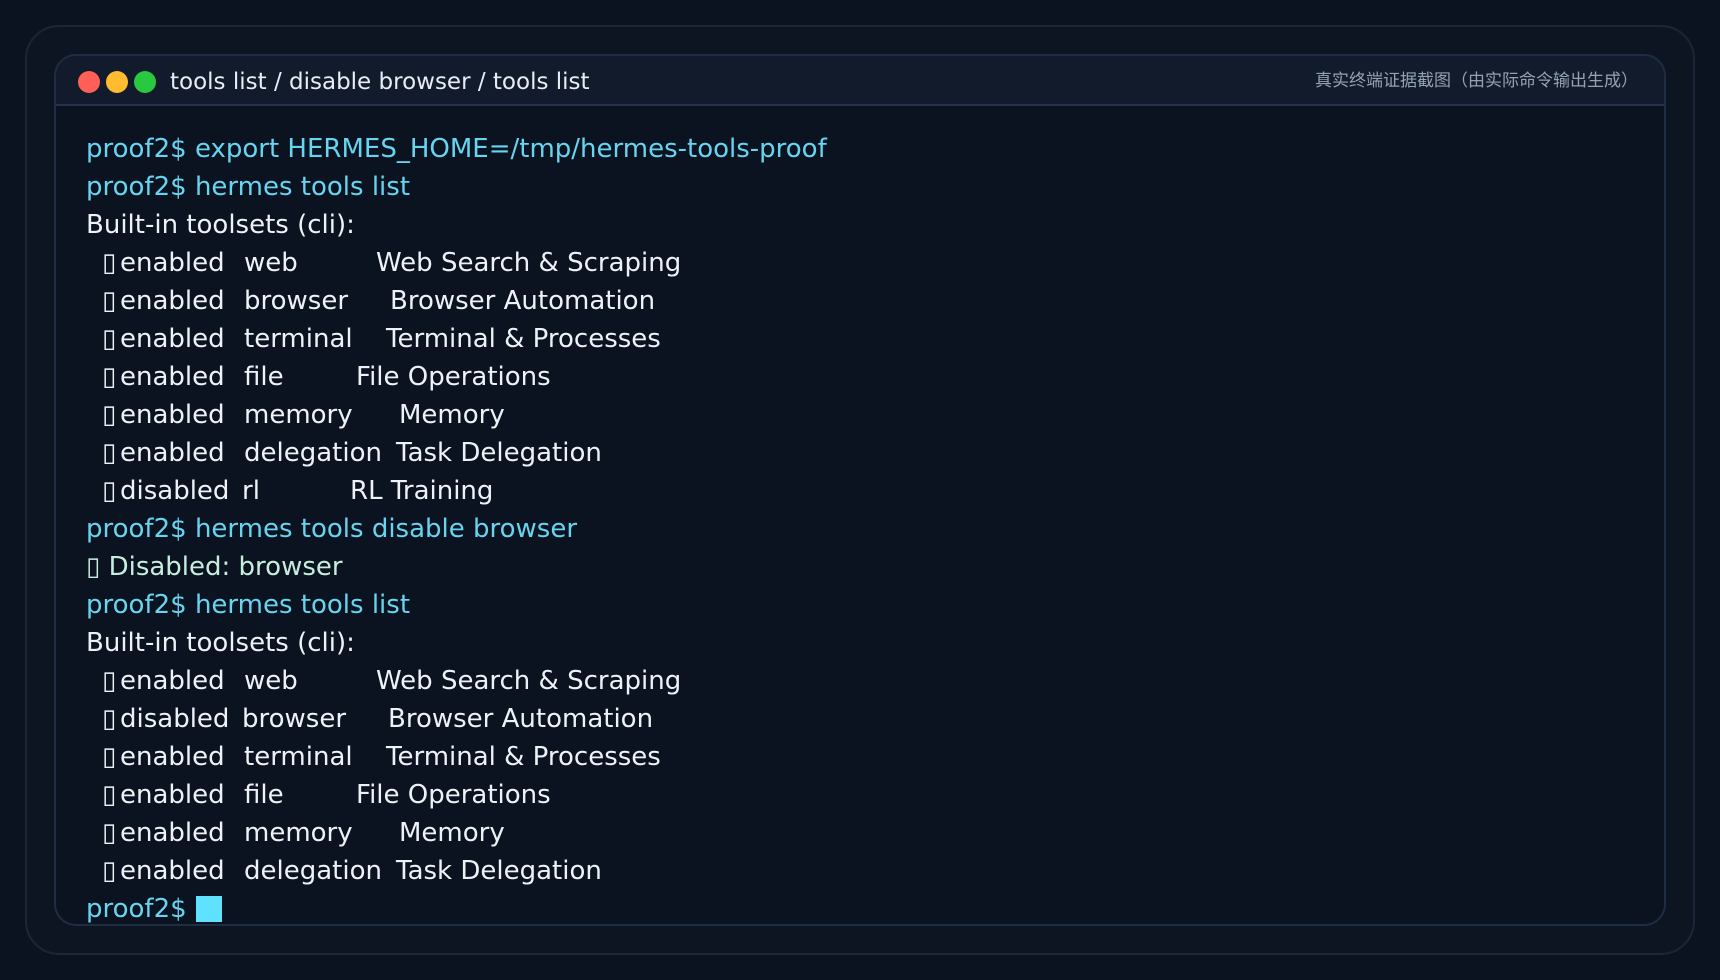 The image size is (1720, 980). What do you see at coordinates (214, 567) in the screenshot?
I see `disabled-confirmation: ▯ Disabled: browser` at bounding box center [214, 567].